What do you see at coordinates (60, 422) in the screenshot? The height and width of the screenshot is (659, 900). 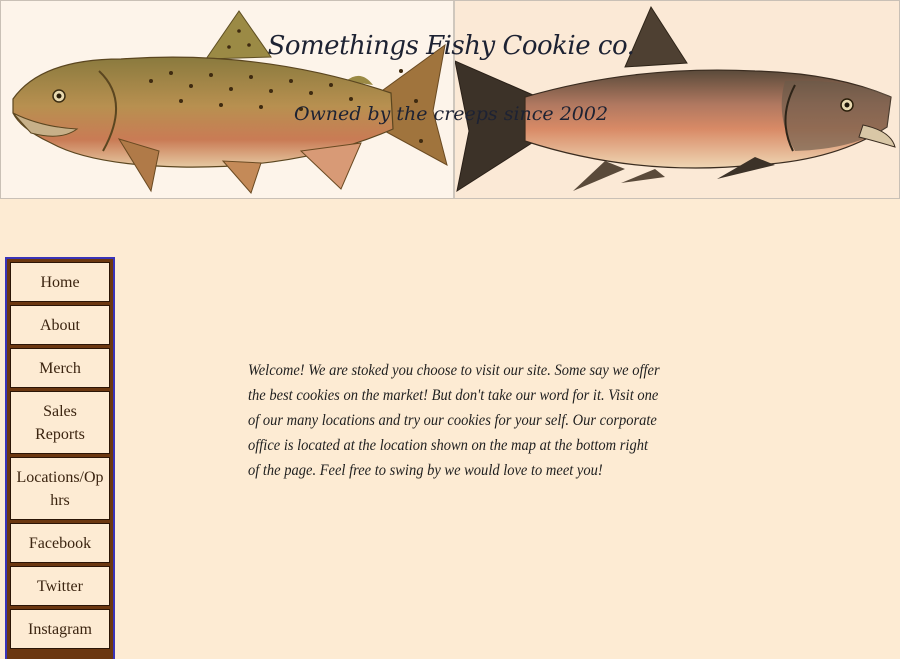 I see `nav-sales-reports-link: Sales Reports` at bounding box center [60, 422].